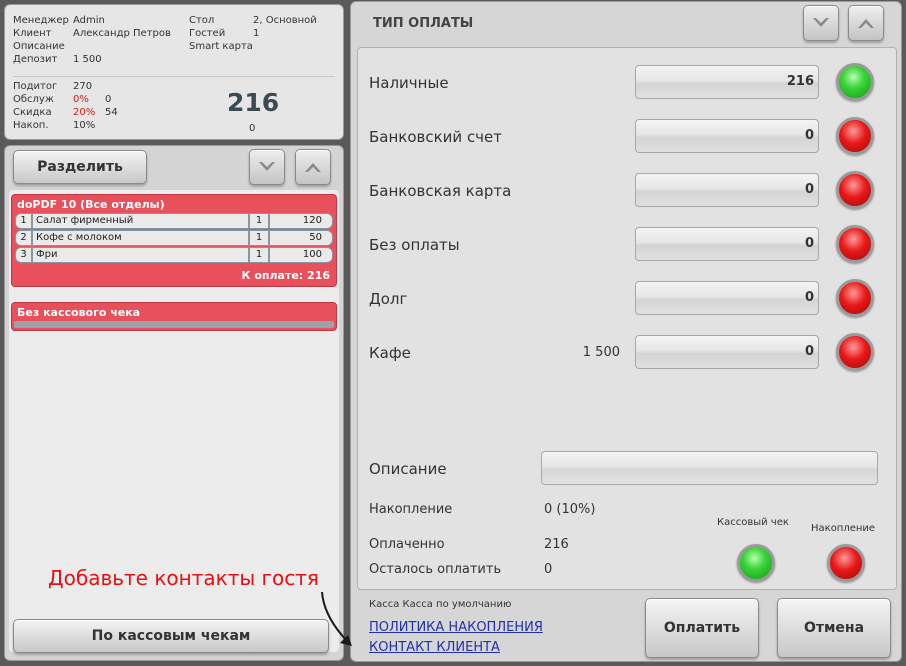 The image size is (906, 666). I want to click on service-value: 0, so click(108, 99).